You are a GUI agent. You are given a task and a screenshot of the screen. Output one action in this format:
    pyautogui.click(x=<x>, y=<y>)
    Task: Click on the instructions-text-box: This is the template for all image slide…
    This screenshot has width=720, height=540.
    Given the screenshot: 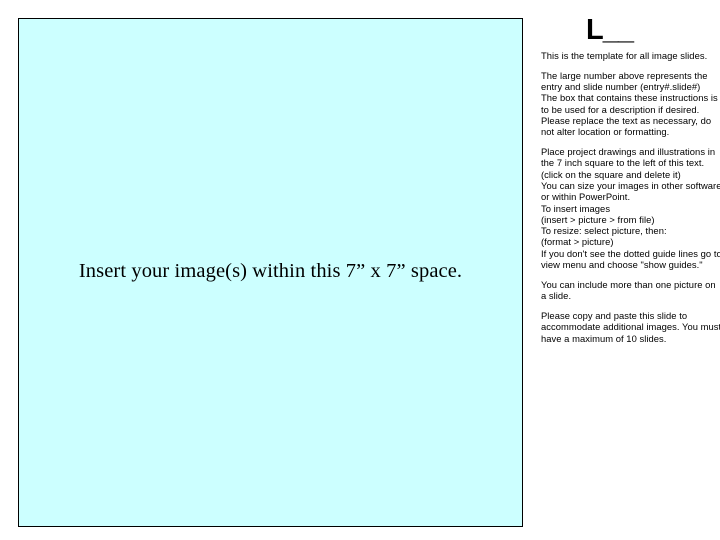 What is the action you would take?
    pyautogui.click(x=630, y=197)
    